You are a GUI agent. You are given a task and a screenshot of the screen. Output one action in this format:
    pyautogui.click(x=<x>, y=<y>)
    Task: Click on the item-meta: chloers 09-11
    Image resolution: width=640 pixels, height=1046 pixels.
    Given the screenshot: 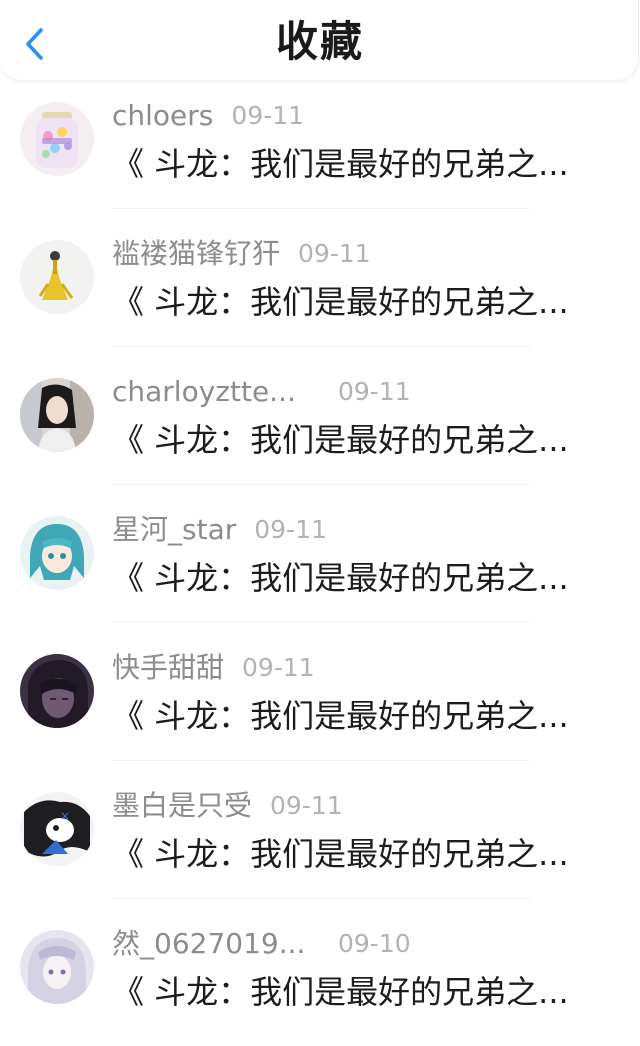 What is the action you would take?
    pyautogui.click(x=208, y=116)
    